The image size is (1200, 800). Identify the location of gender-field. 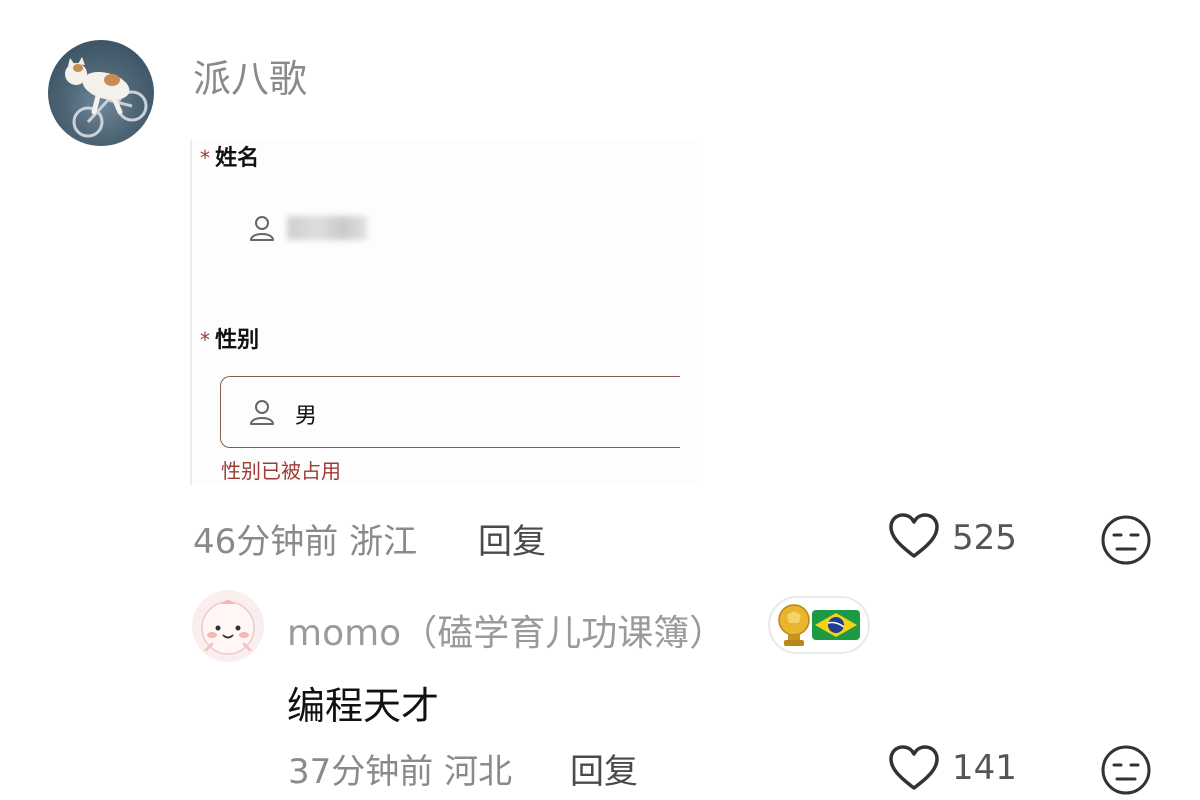
(450, 412).